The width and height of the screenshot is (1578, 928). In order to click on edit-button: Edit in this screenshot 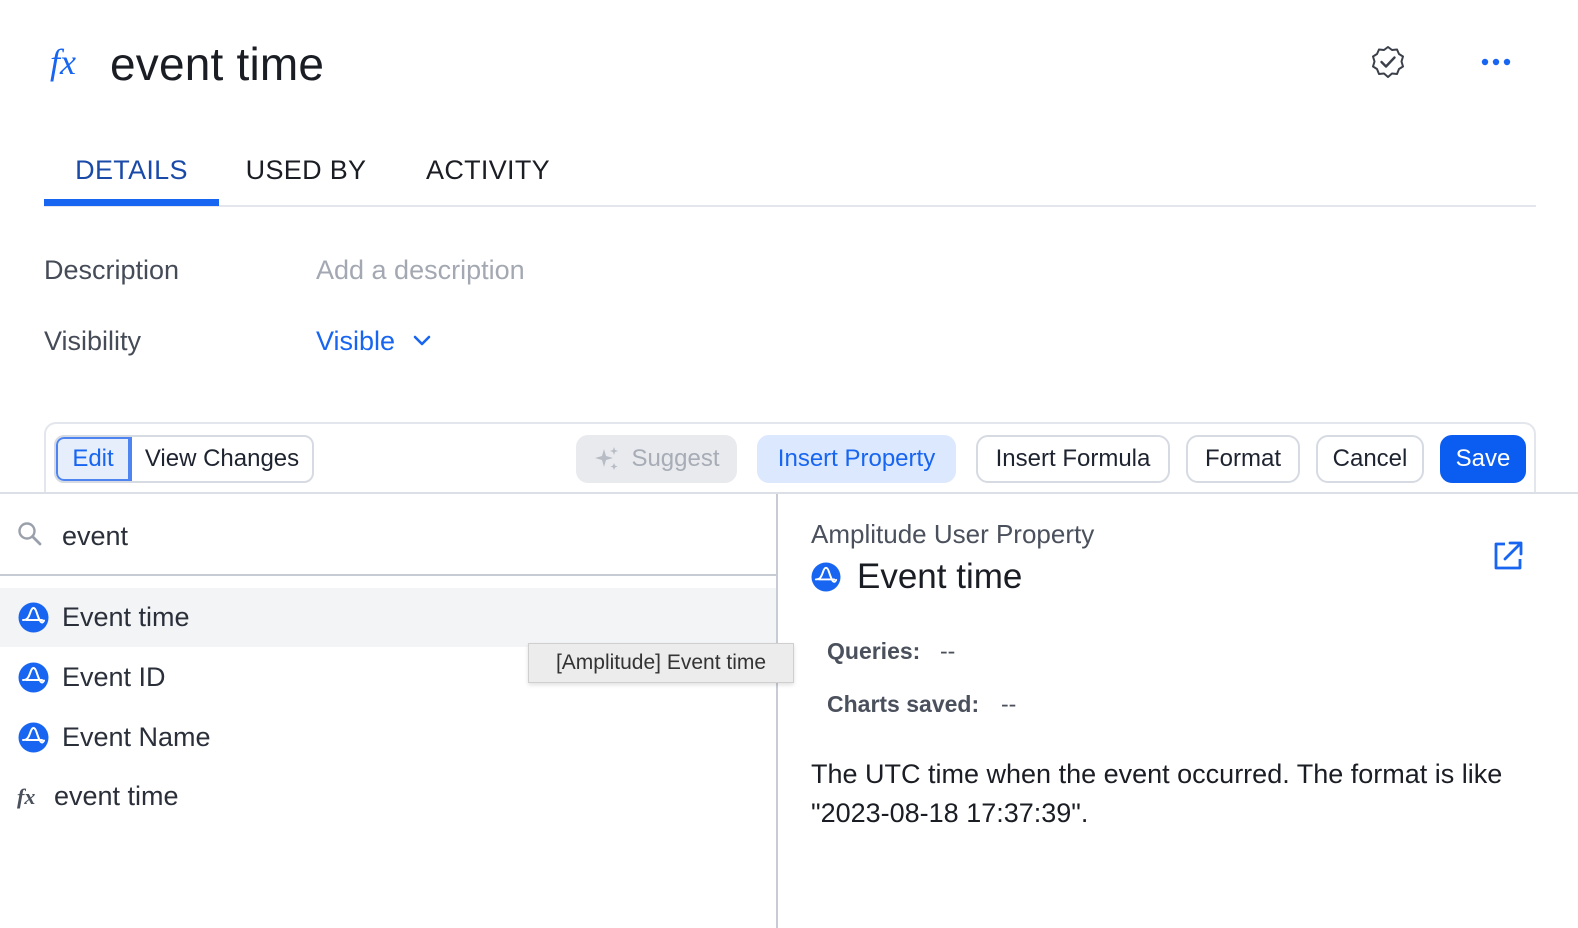, I will do `click(94, 459)`.